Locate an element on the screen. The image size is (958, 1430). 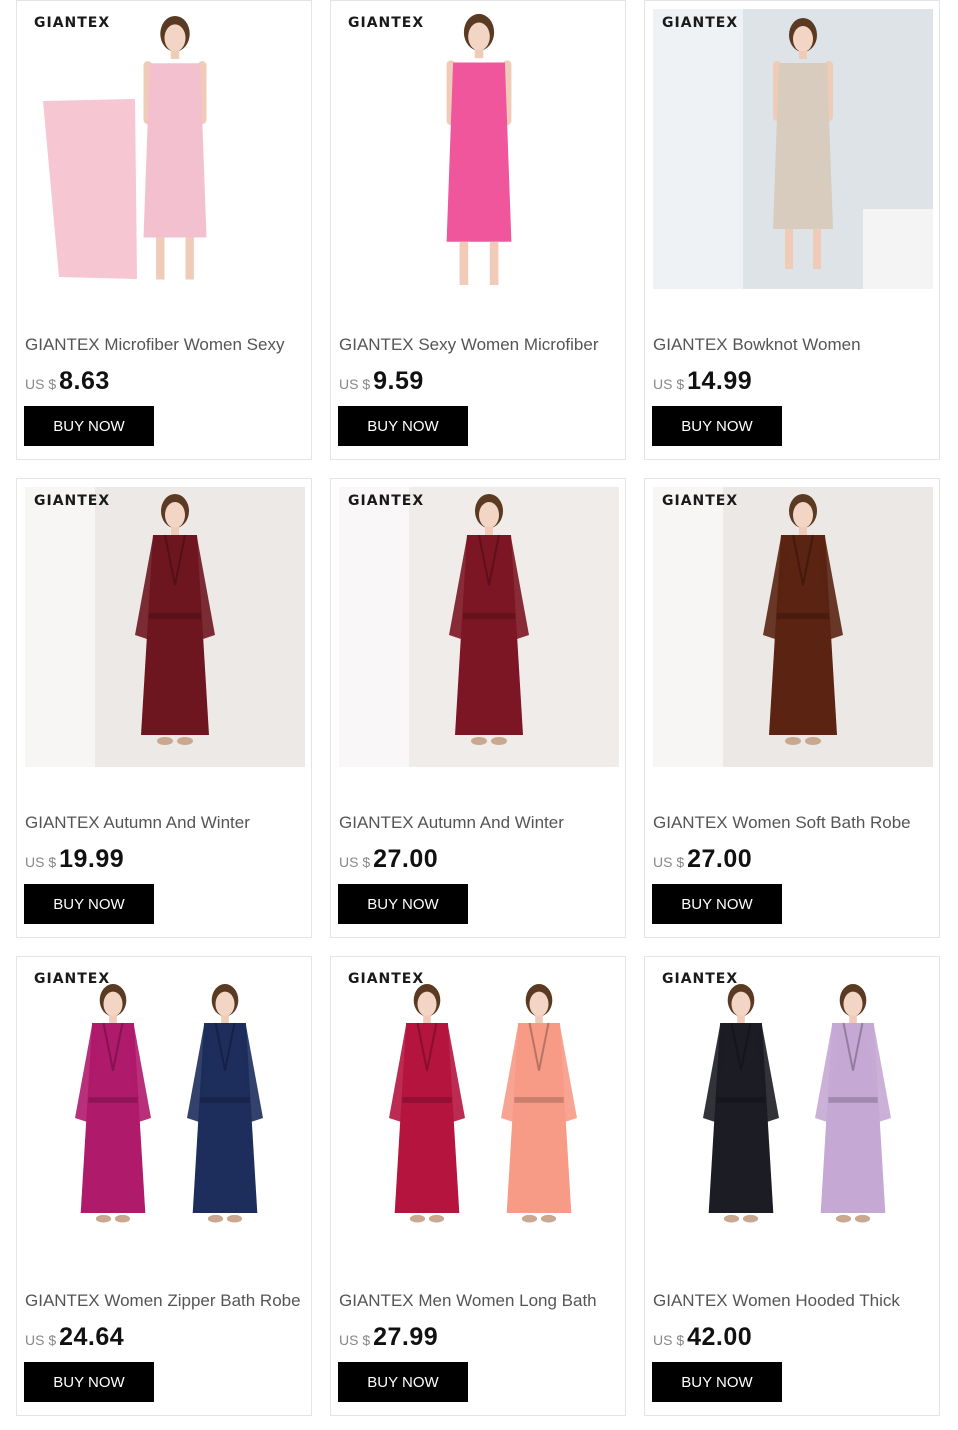
product-title: GIANTEX Women Hooded Thick is located at coordinates (795, 1301).